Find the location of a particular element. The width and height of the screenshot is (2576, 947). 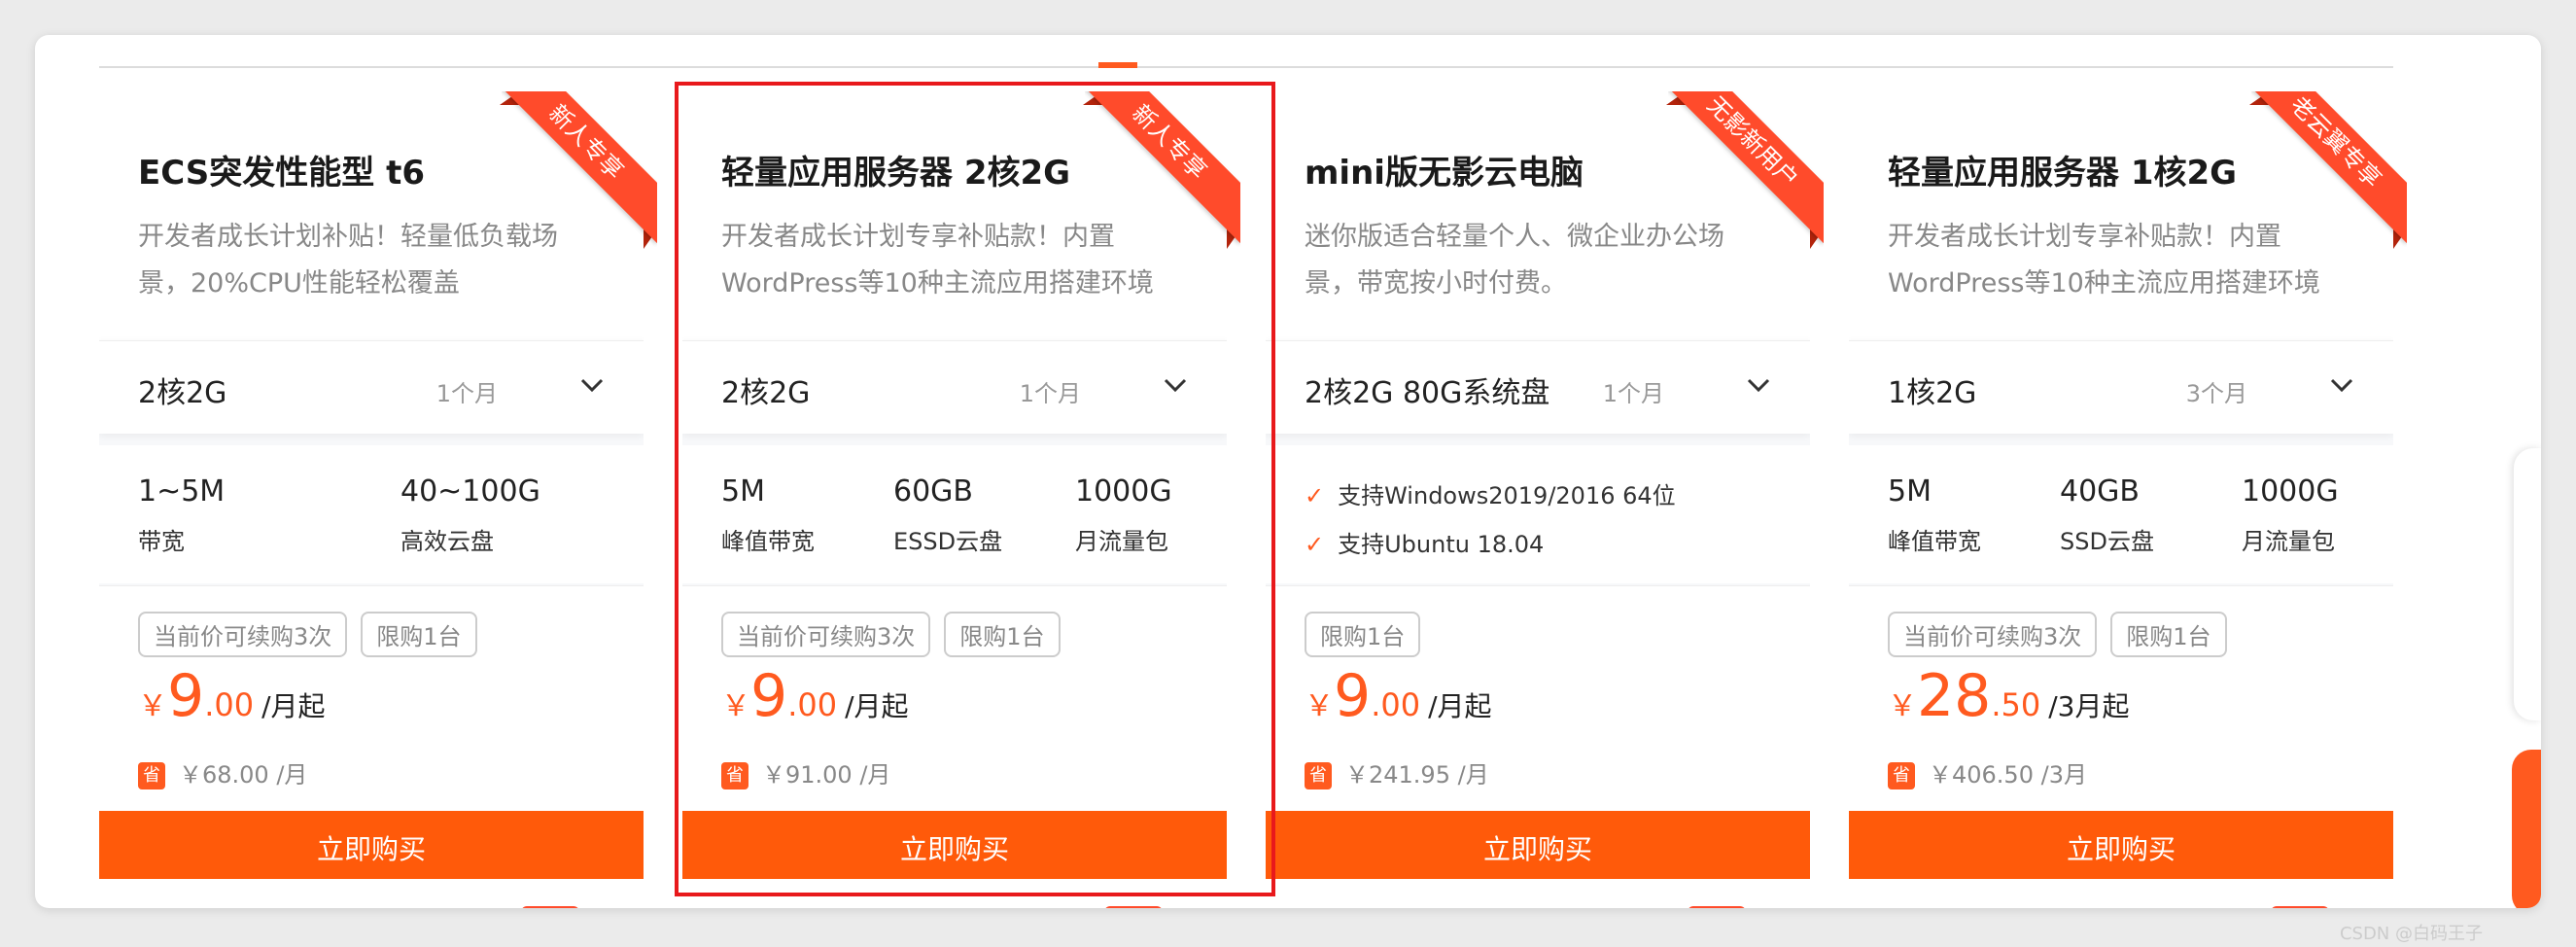

feature-value: 1~5M is located at coordinates (182, 491).